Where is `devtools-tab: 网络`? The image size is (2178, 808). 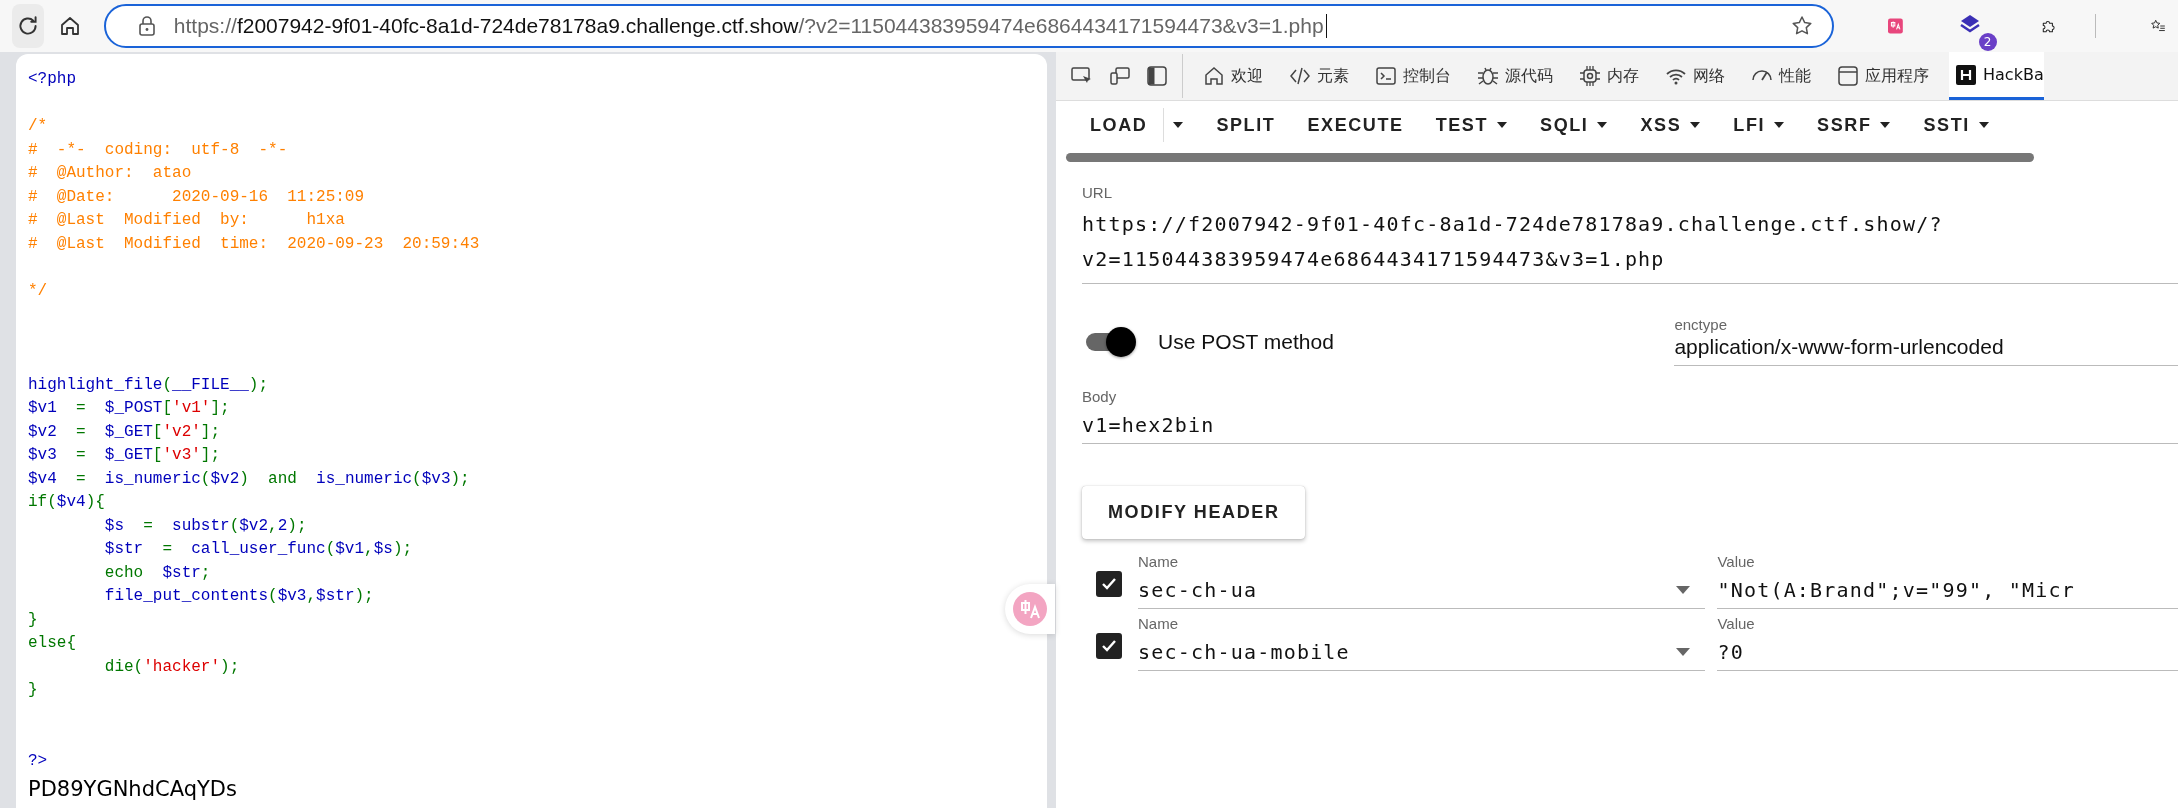 devtools-tab: 网络 is located at coordinates (1695, 76).